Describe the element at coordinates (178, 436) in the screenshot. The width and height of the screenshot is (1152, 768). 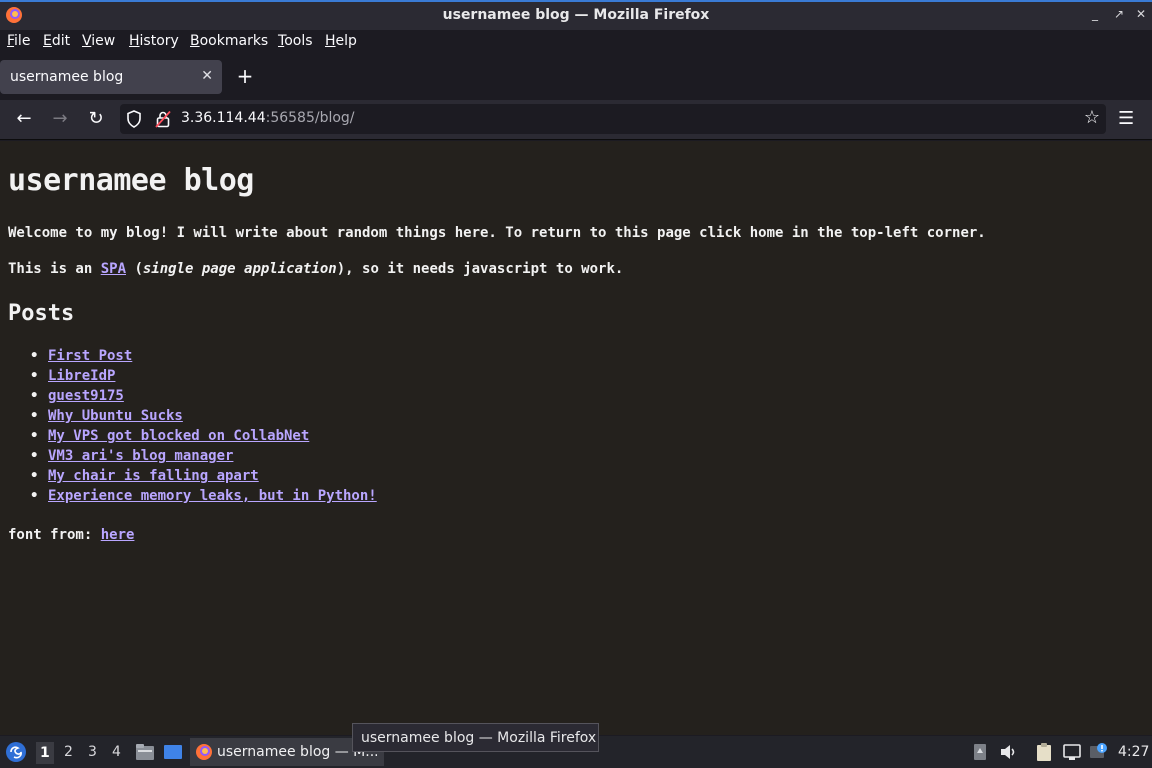
I see `post-link: My VPS got blocked on CollabNet` at that location.